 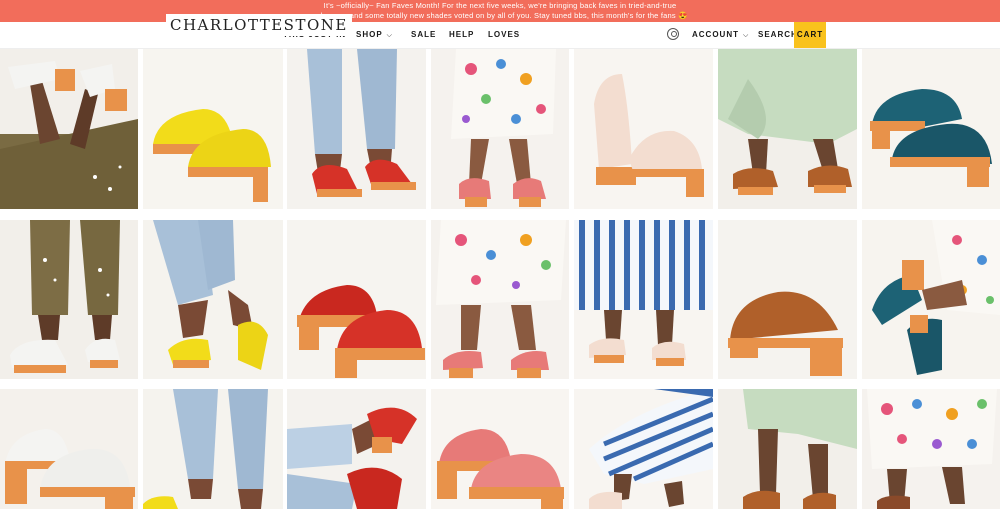 I want to click on search-link: SEARCH, so click(x=778, y=34).